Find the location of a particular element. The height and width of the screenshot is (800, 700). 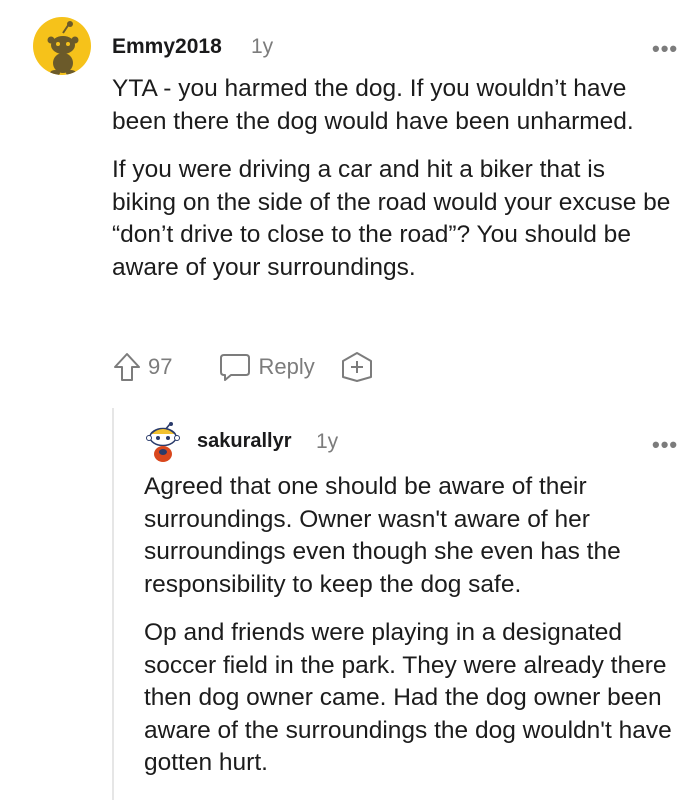

reply-bubble-icon is located at coordinates (235, 367).